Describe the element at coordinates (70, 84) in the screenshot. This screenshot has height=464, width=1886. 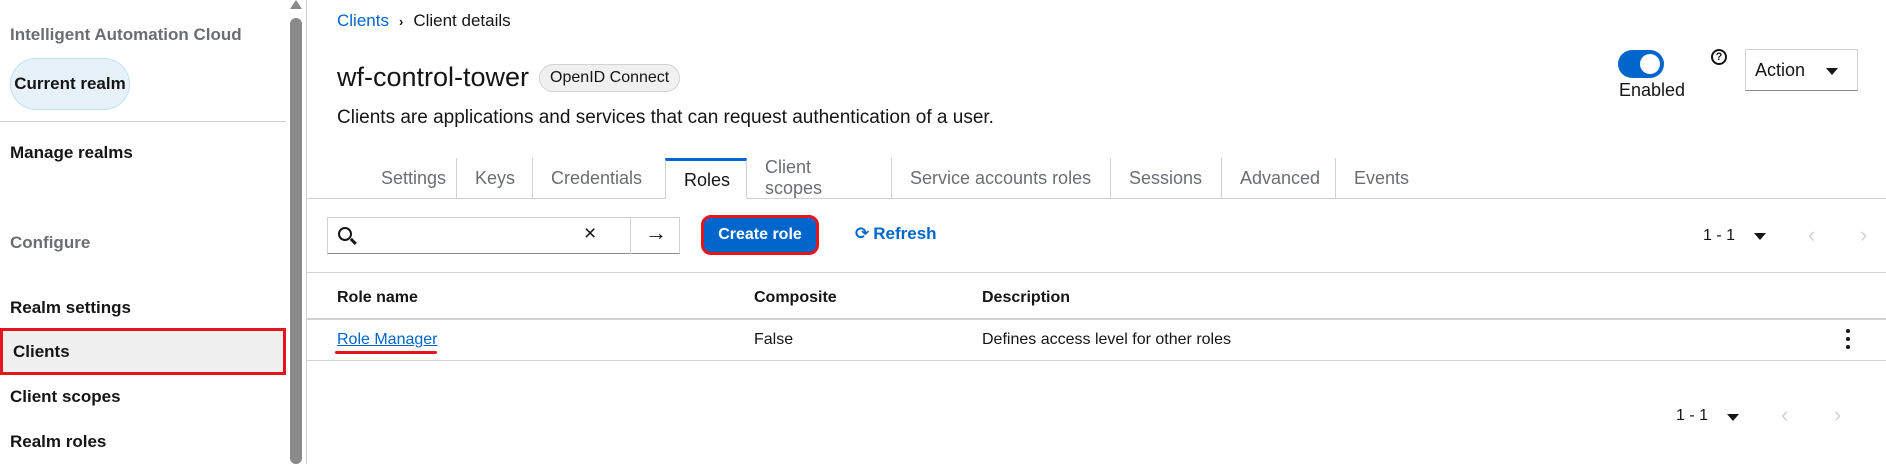
I see `current-realm-selector: Current realm` at that location.